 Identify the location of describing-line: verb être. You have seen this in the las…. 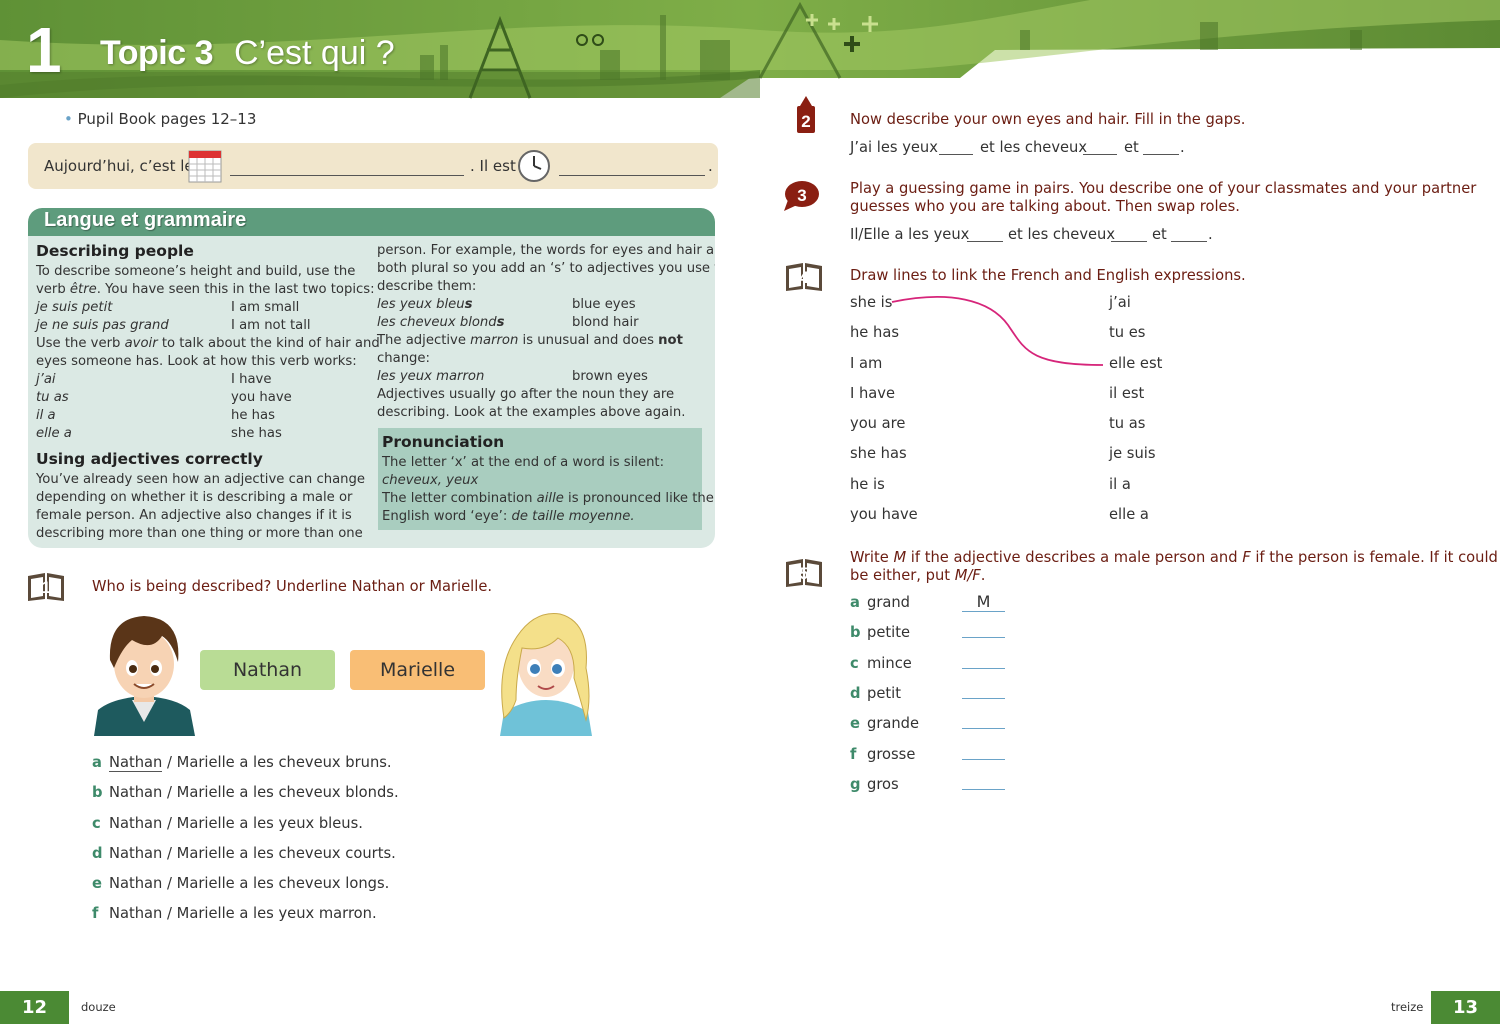
(205, 289).